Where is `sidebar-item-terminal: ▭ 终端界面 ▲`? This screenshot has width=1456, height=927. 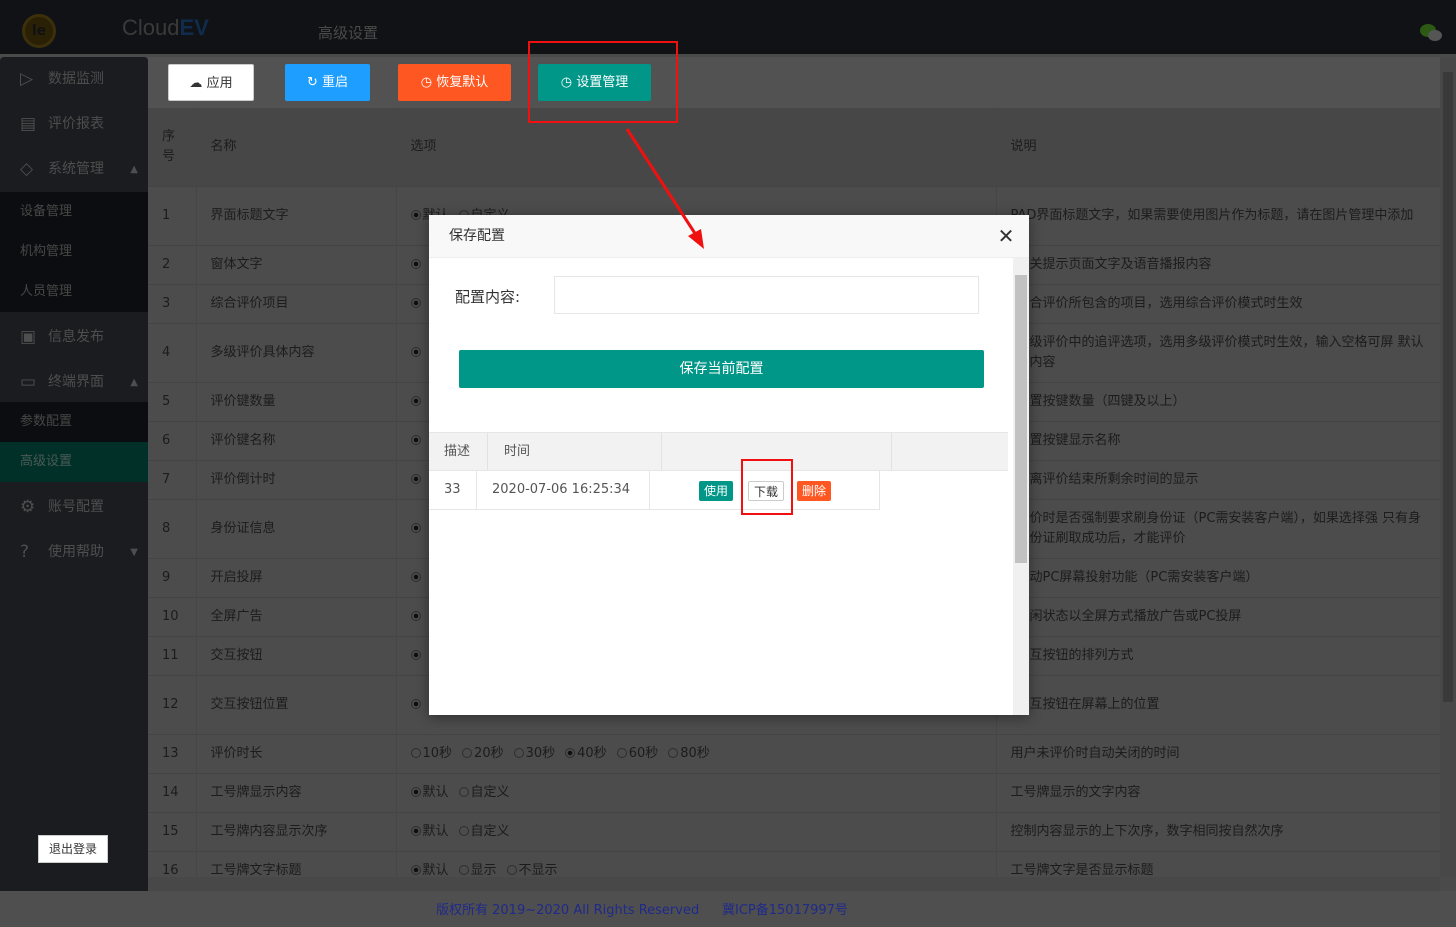
sidebar-item-terminal: ▭ 终端界面 ▲ is located at coordinates (74, 382).